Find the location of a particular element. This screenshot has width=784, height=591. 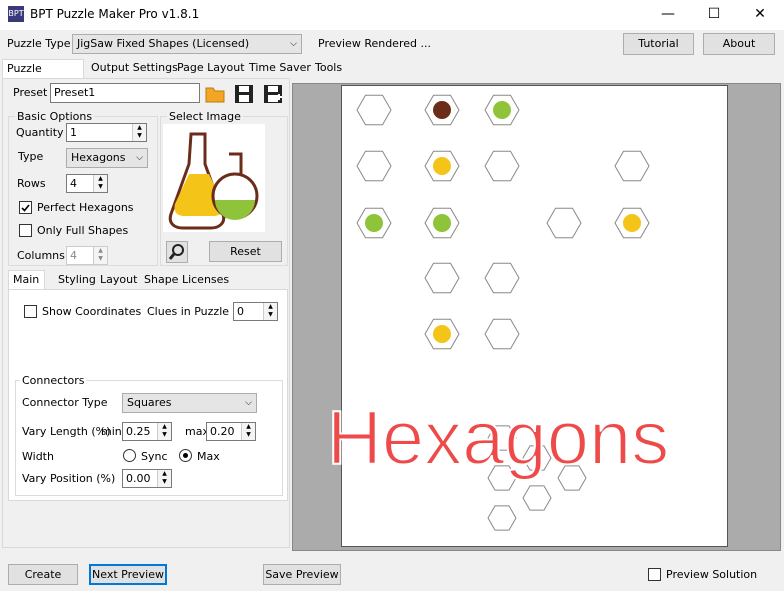

puzzle-type-label: Puzzle Type is located at coordinates (39, 43).